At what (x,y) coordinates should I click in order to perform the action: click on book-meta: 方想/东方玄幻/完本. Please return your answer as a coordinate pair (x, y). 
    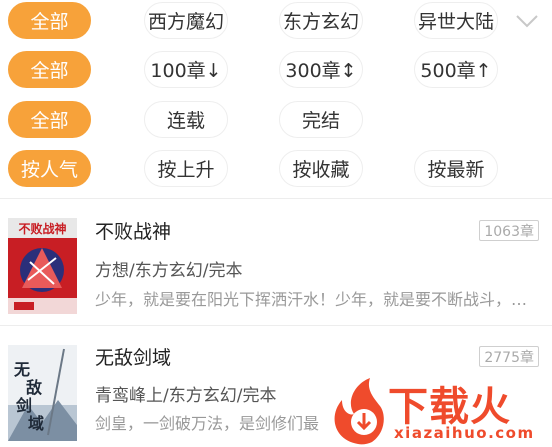
    Looking at the image, I should click on (169, 271).